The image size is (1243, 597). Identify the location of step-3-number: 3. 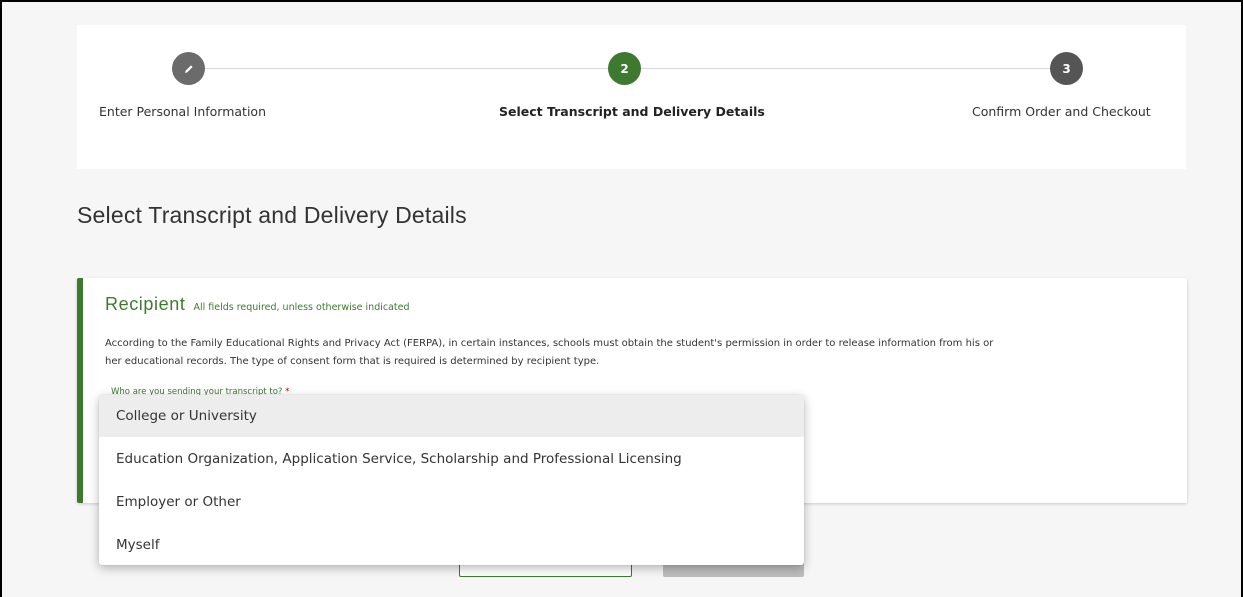
(1066, 68).